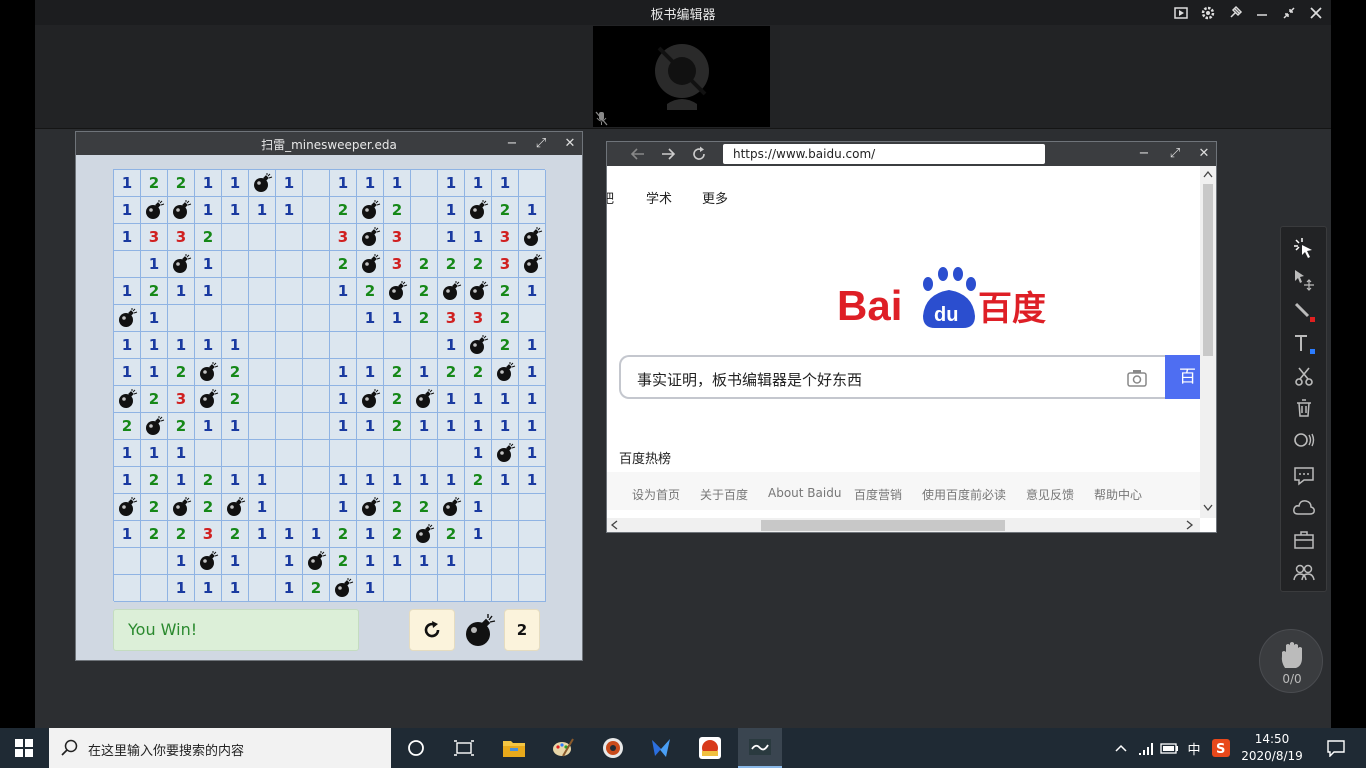 The image size is (1366, 768). I want to click on toolbox-icon, so click(1304, 540).